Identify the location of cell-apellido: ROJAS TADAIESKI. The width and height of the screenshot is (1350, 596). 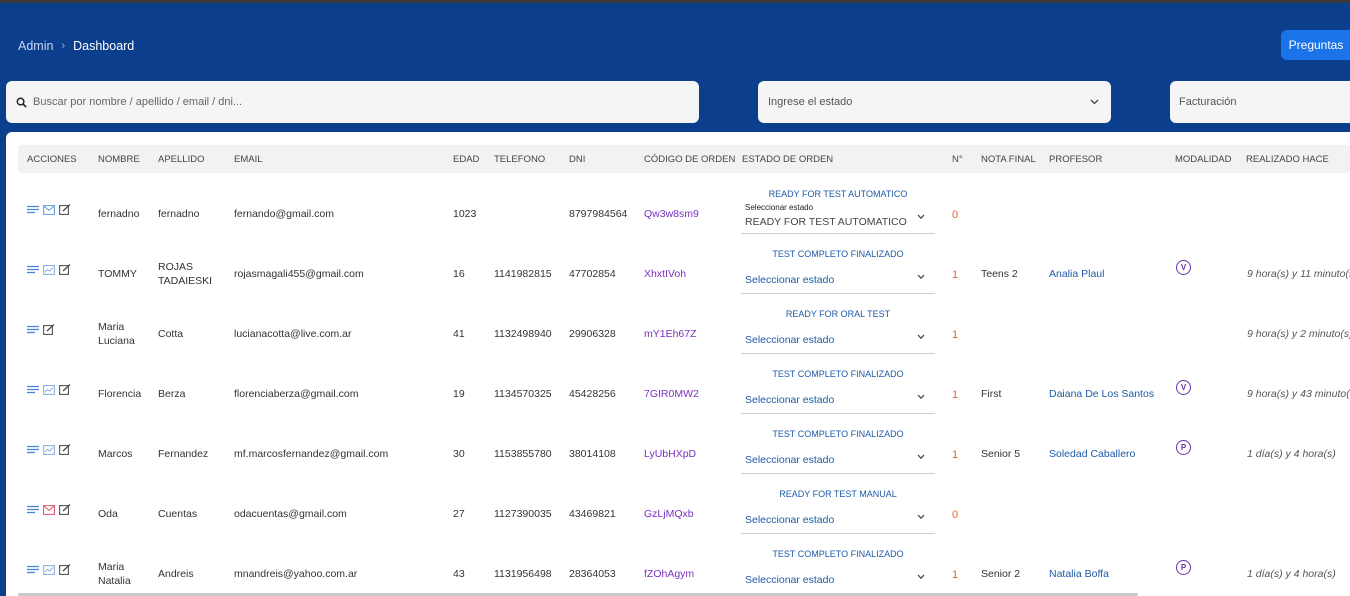
(185, 274).